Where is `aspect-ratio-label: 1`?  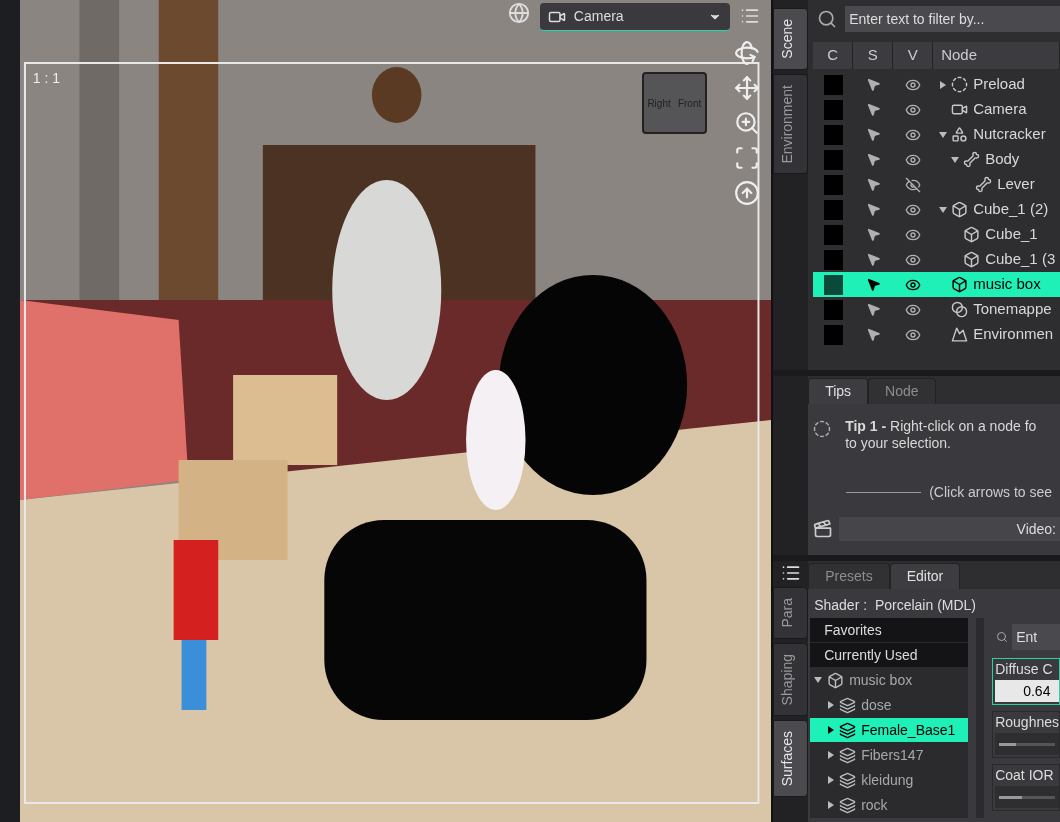
aspect-ratio-label: 1 is located at coordinates (46, 78).